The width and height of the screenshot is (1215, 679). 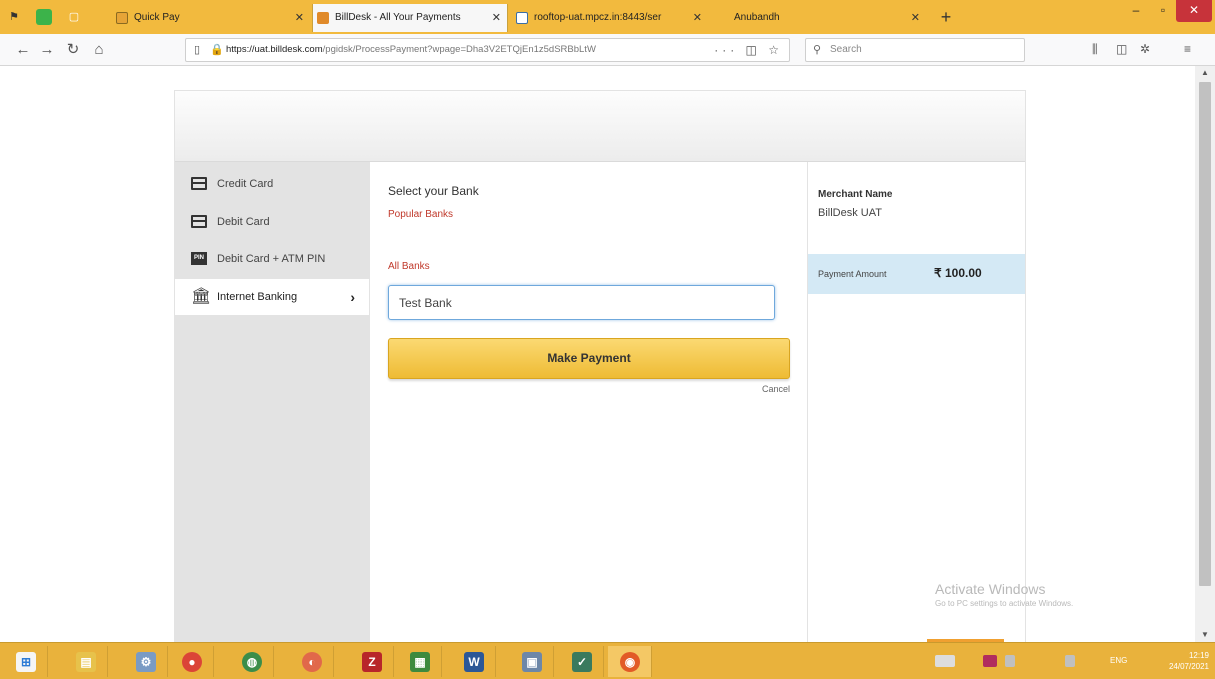 What do you see at coordinates (1205, 334) in the screenshot?
I see `scroll-thumb` at bounding box center [1205, 334].